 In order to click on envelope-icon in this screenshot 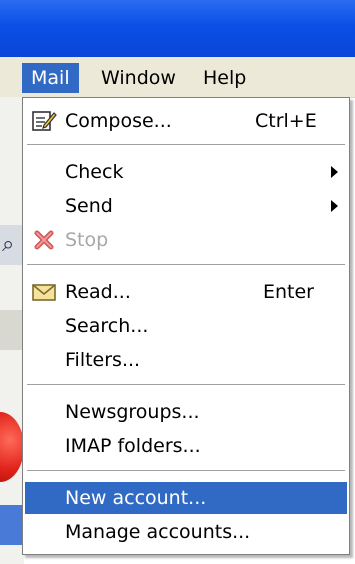, I will do `click(44, 292)`.